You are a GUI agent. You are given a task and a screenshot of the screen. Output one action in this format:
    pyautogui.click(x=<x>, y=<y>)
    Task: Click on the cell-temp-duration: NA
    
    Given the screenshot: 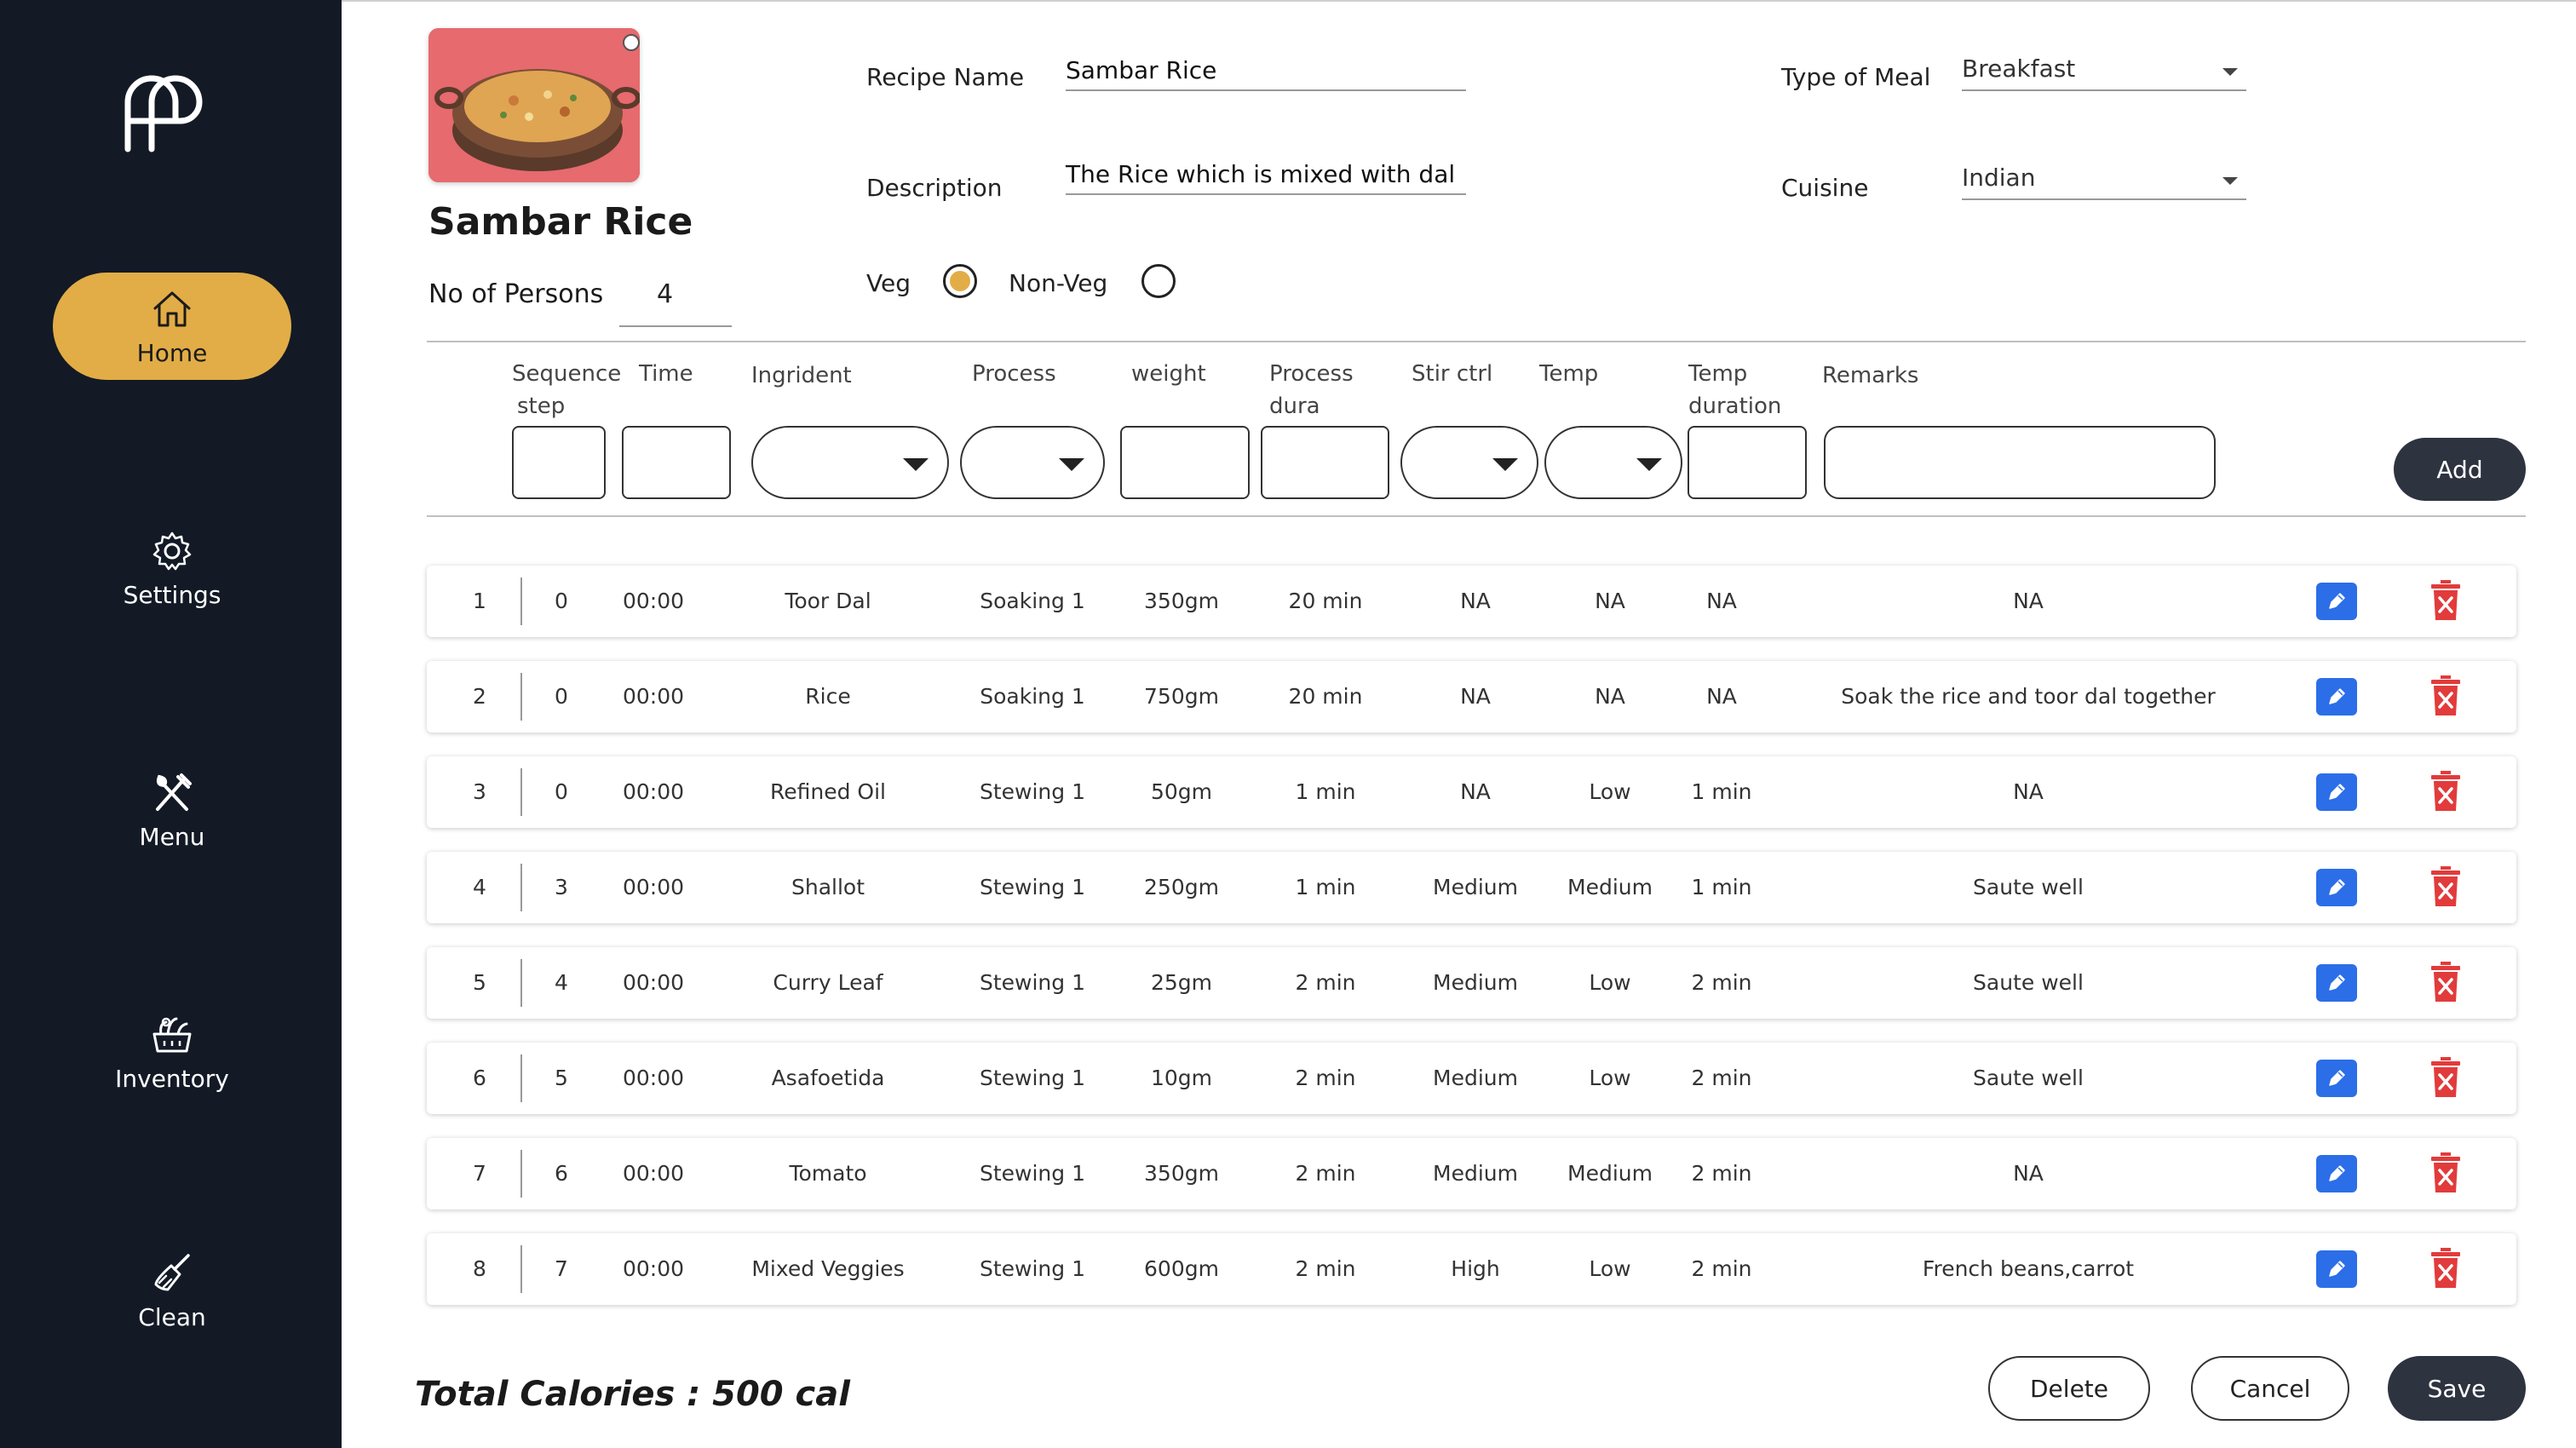 What is the action you would take?
    pyautogui.click(x=1722, y=601)
    